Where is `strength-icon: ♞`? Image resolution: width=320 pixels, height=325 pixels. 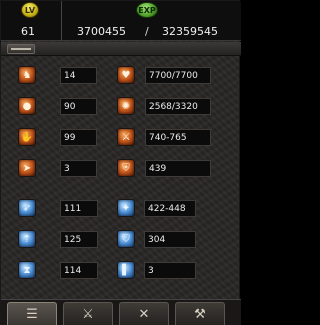
strength-icon: ♞ is located at coordinates (27, 75).